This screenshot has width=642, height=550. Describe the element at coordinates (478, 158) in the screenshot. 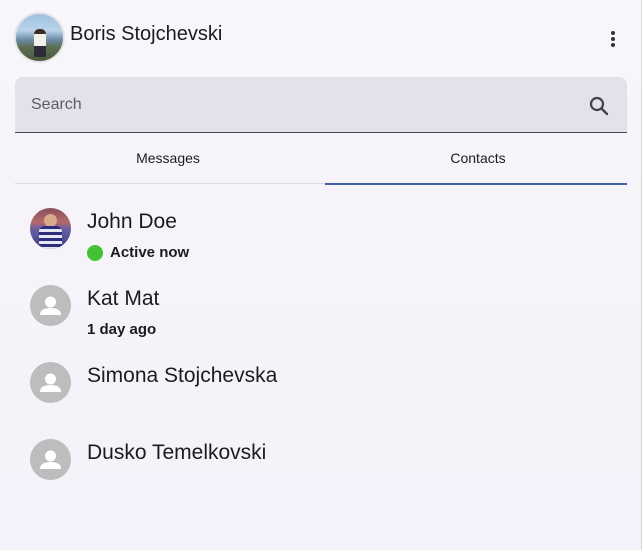

I see `tab-contacts: Contacts` at that location.